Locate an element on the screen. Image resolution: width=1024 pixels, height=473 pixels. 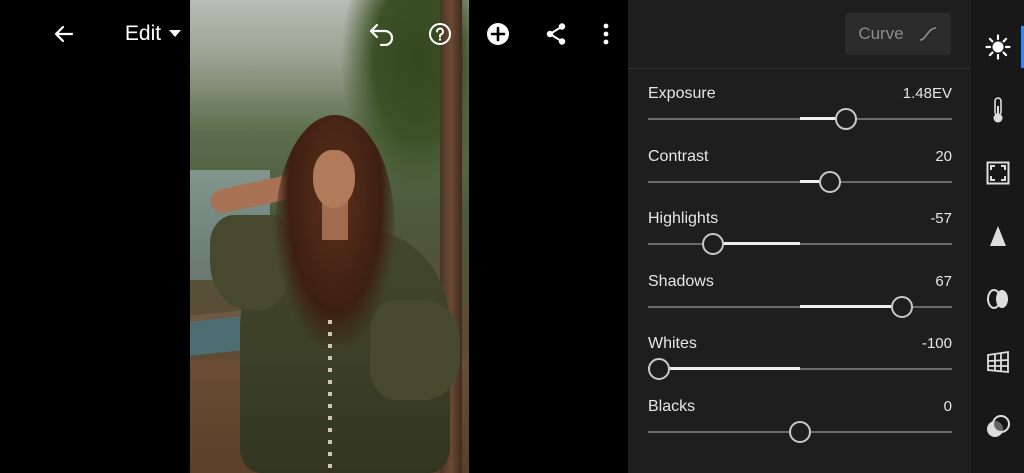
light-icon is located at coordinates (997, 47).